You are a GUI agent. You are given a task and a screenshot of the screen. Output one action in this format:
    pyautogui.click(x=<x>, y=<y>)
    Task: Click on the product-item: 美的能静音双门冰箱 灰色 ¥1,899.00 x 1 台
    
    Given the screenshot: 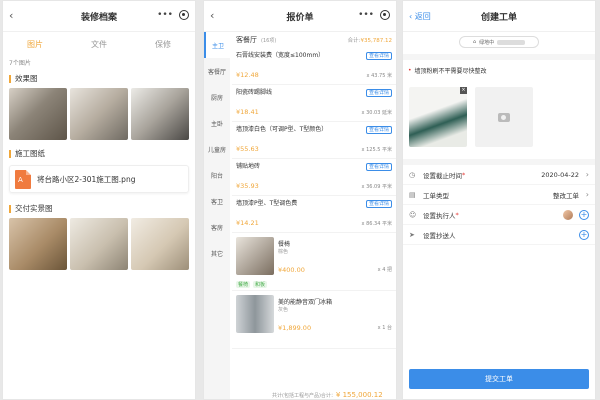 What is the action you would take?
    pyautogui.click(x=314, y=320)
    